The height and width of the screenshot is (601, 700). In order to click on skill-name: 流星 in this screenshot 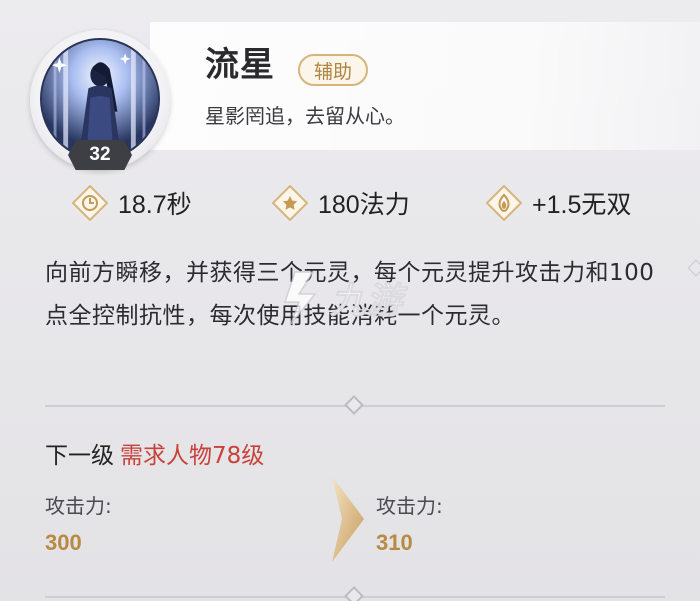, I will do `click(240, 65)`.